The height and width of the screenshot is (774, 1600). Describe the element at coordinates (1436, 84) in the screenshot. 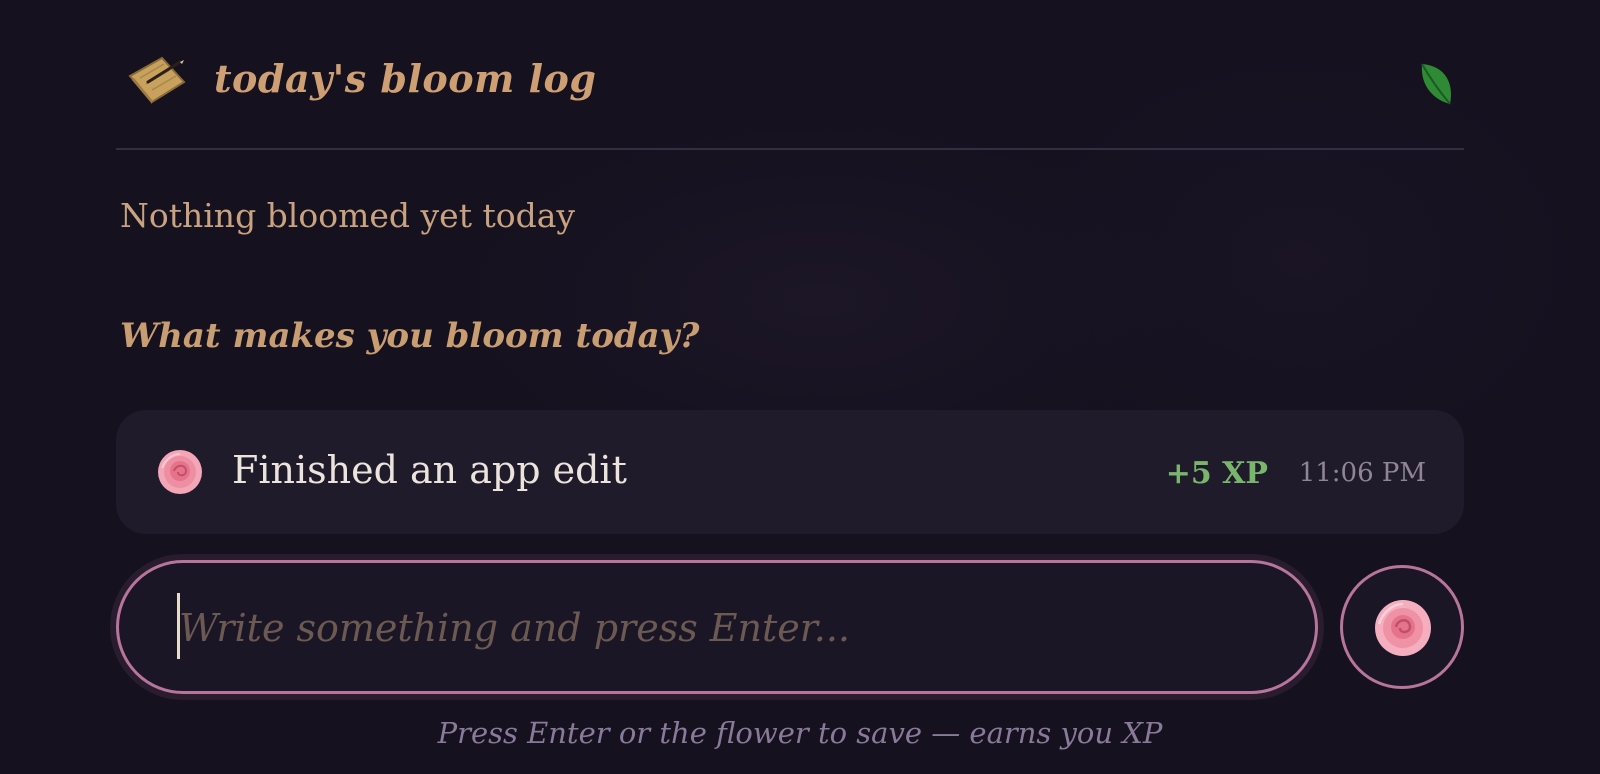

I see `leaf-icon` at that location.